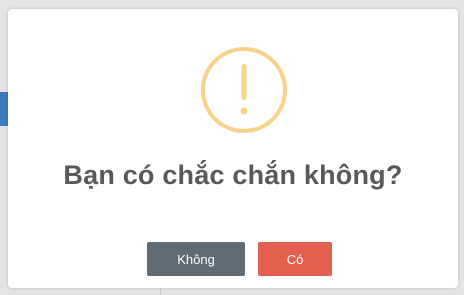 The image size is (464, 295). Describe the element at coordinates (244, 90) in the screenshot. I see `warning-icon` at that location.